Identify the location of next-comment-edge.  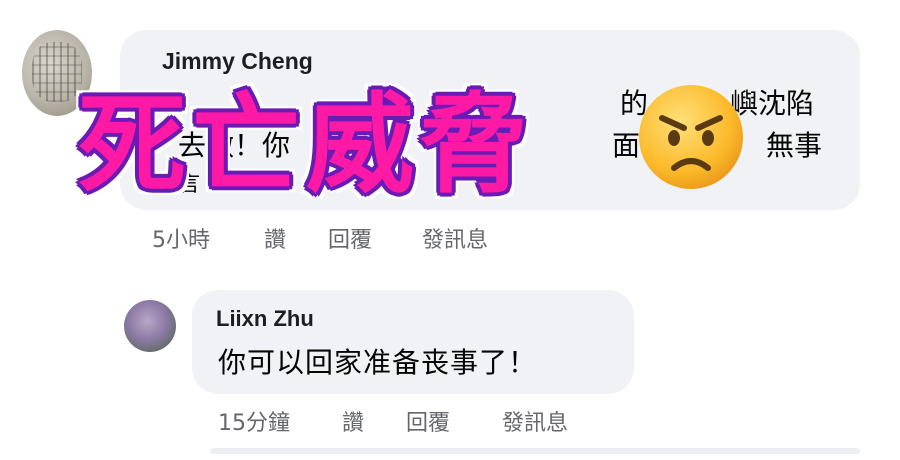
(535, 451).